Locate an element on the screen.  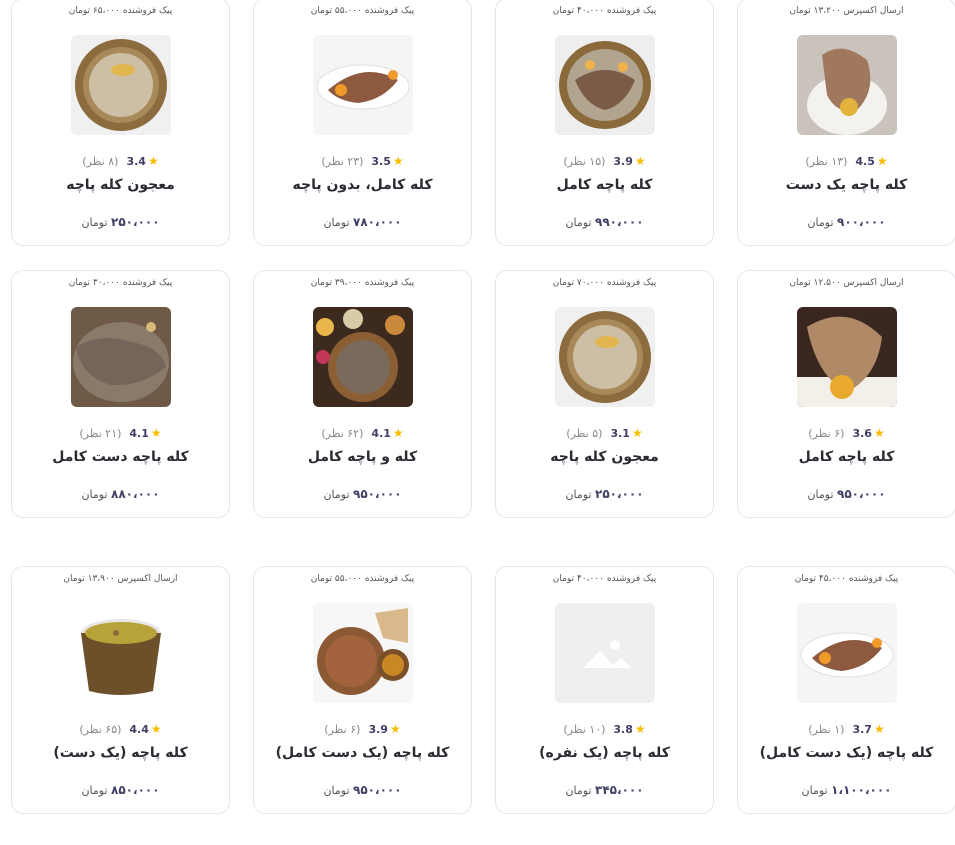
product-title: کله پاچه (یک دست) is located at coordinates (120, 753).